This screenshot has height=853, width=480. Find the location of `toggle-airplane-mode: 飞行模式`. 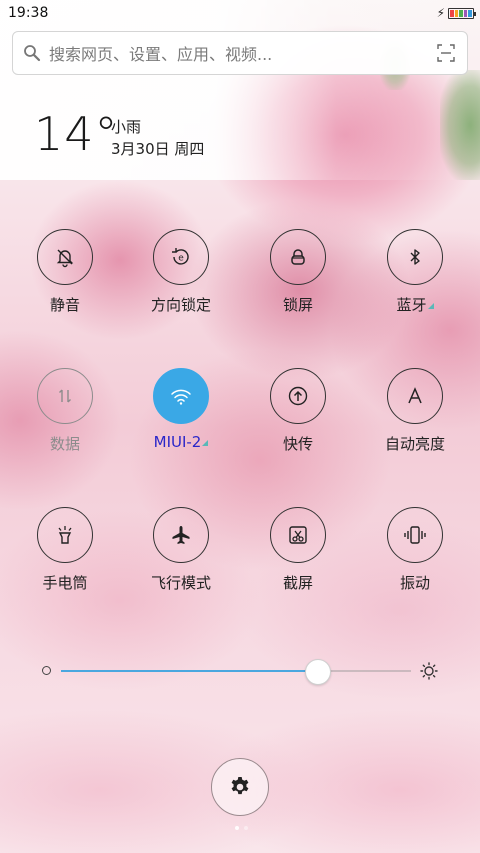

toggle-airplane-mode: 飞行模式 is located at coordinates (181, 550).